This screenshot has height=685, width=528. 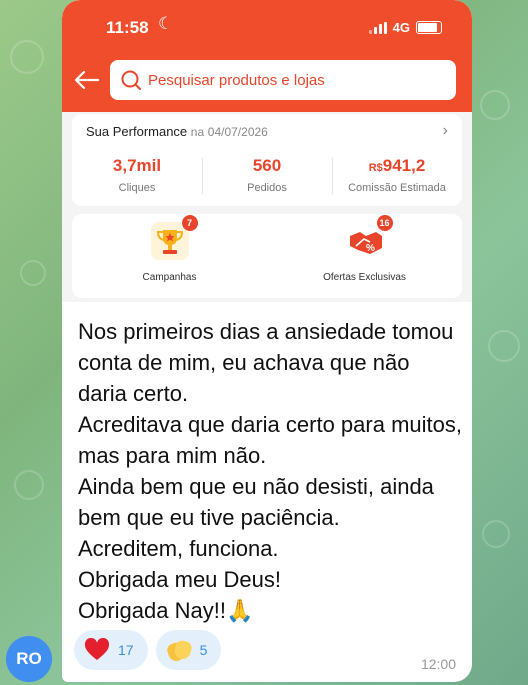 What do you see at coordinates (189, 223) in the screenshot?
I see `campanhas-badge: 7` at bounding box center [189, 223].